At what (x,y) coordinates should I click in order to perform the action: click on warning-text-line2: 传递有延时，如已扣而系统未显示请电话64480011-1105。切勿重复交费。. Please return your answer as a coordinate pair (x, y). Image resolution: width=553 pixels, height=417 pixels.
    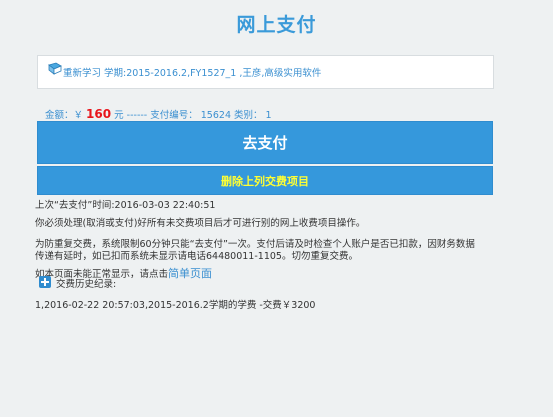
    Looking at the image, I should click on (196, 256).